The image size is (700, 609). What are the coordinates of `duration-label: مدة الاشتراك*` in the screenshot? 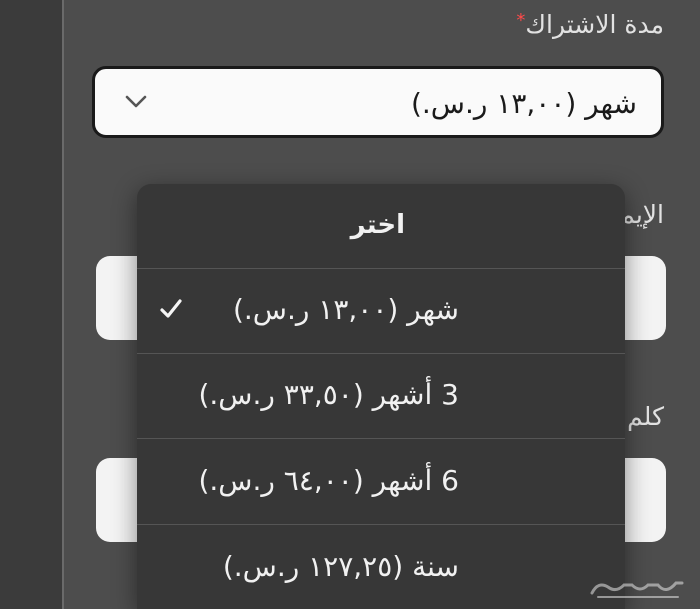 It's located at (590, 24).